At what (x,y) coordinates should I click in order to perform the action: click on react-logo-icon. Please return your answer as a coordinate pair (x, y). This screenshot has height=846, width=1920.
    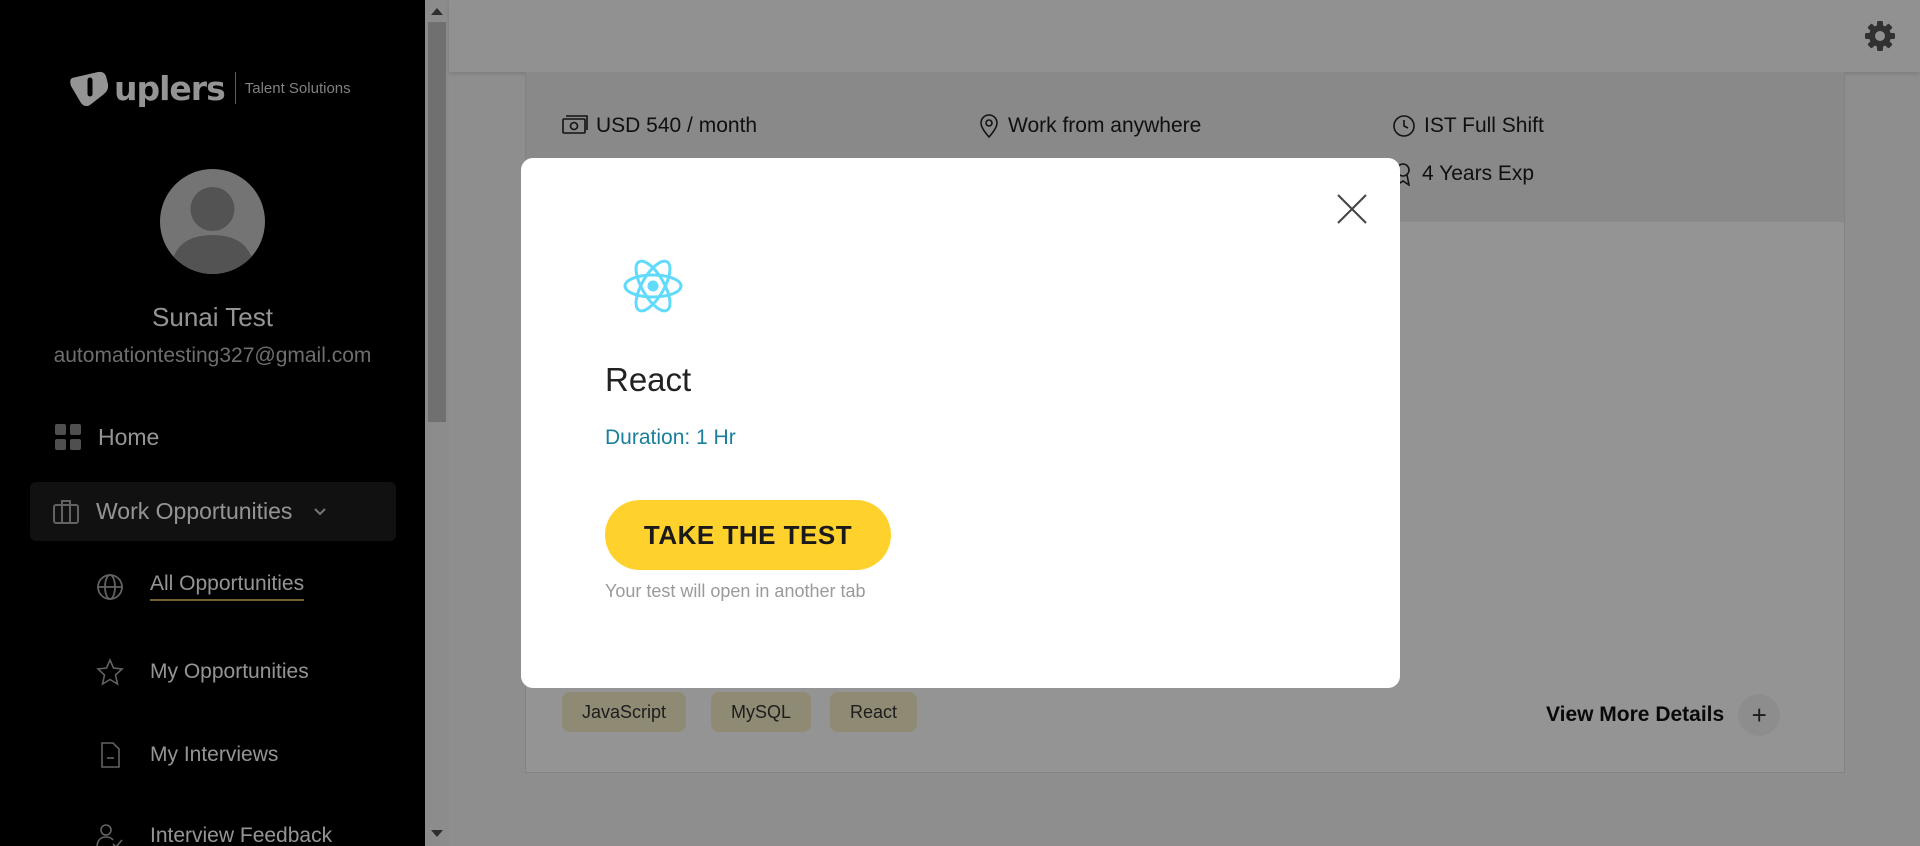
    Looking at the image, I should click on (653, 286).